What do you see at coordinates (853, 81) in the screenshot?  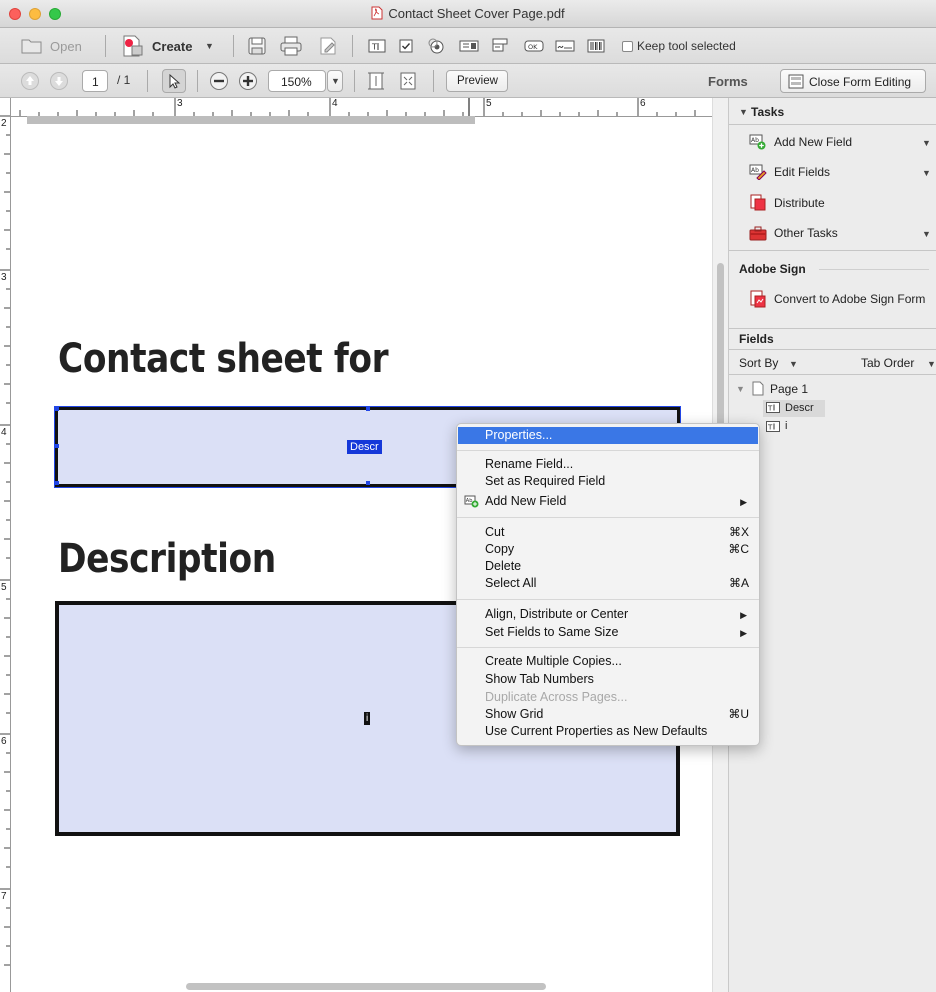 I see `close-form-editing-button: Close Form Editing` at bounding box center [853, 81].